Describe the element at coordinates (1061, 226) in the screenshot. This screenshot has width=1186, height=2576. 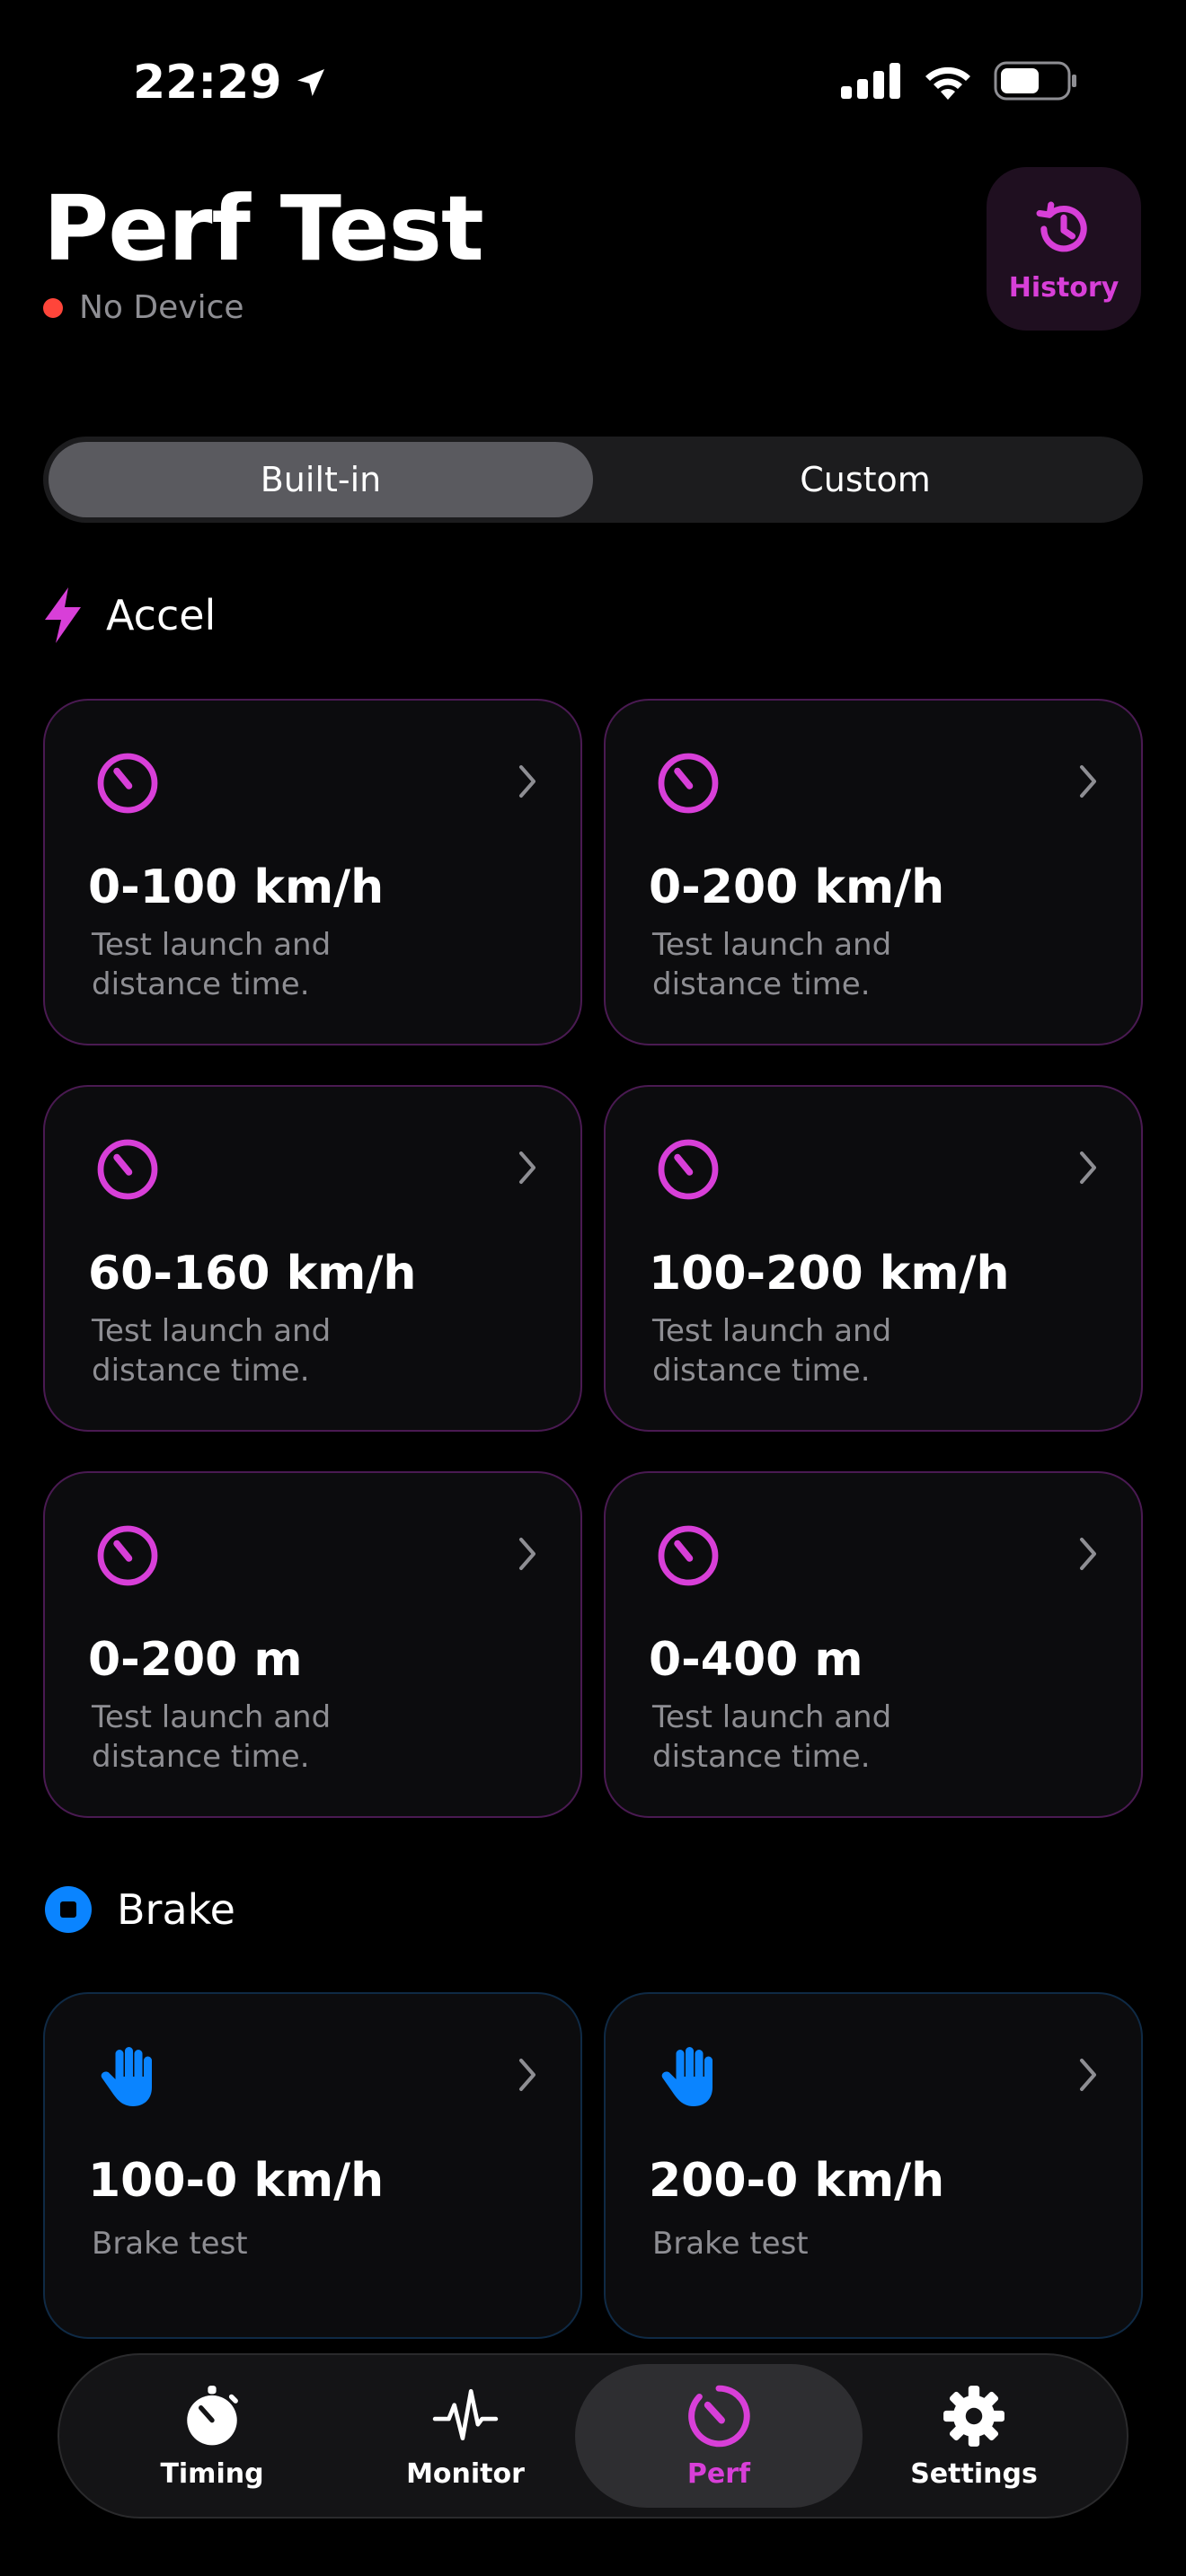
I see `history-clock-icon` at that location.